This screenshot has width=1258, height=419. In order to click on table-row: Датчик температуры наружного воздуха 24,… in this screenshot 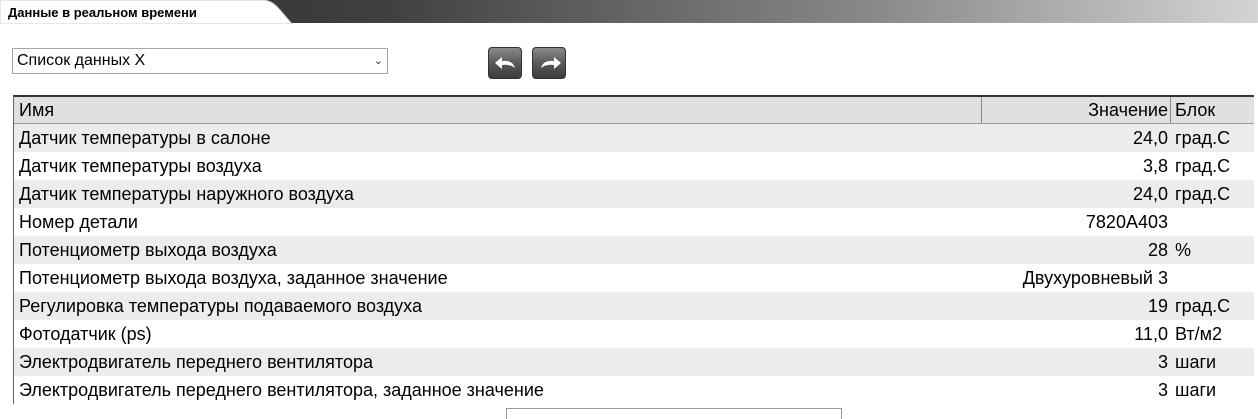, I will do `click(634, 194)`.